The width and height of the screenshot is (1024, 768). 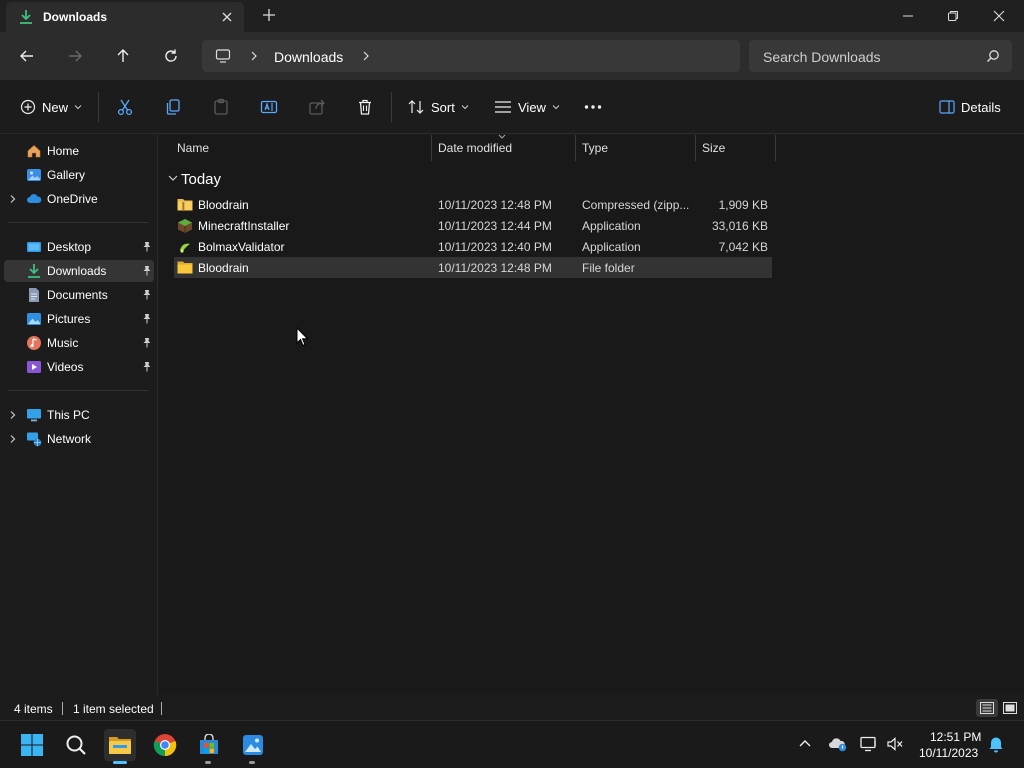 What do you see at coordinates (34, 247) in the screenshot?
I see `desktop-icon` at bounding box center [34, 247].